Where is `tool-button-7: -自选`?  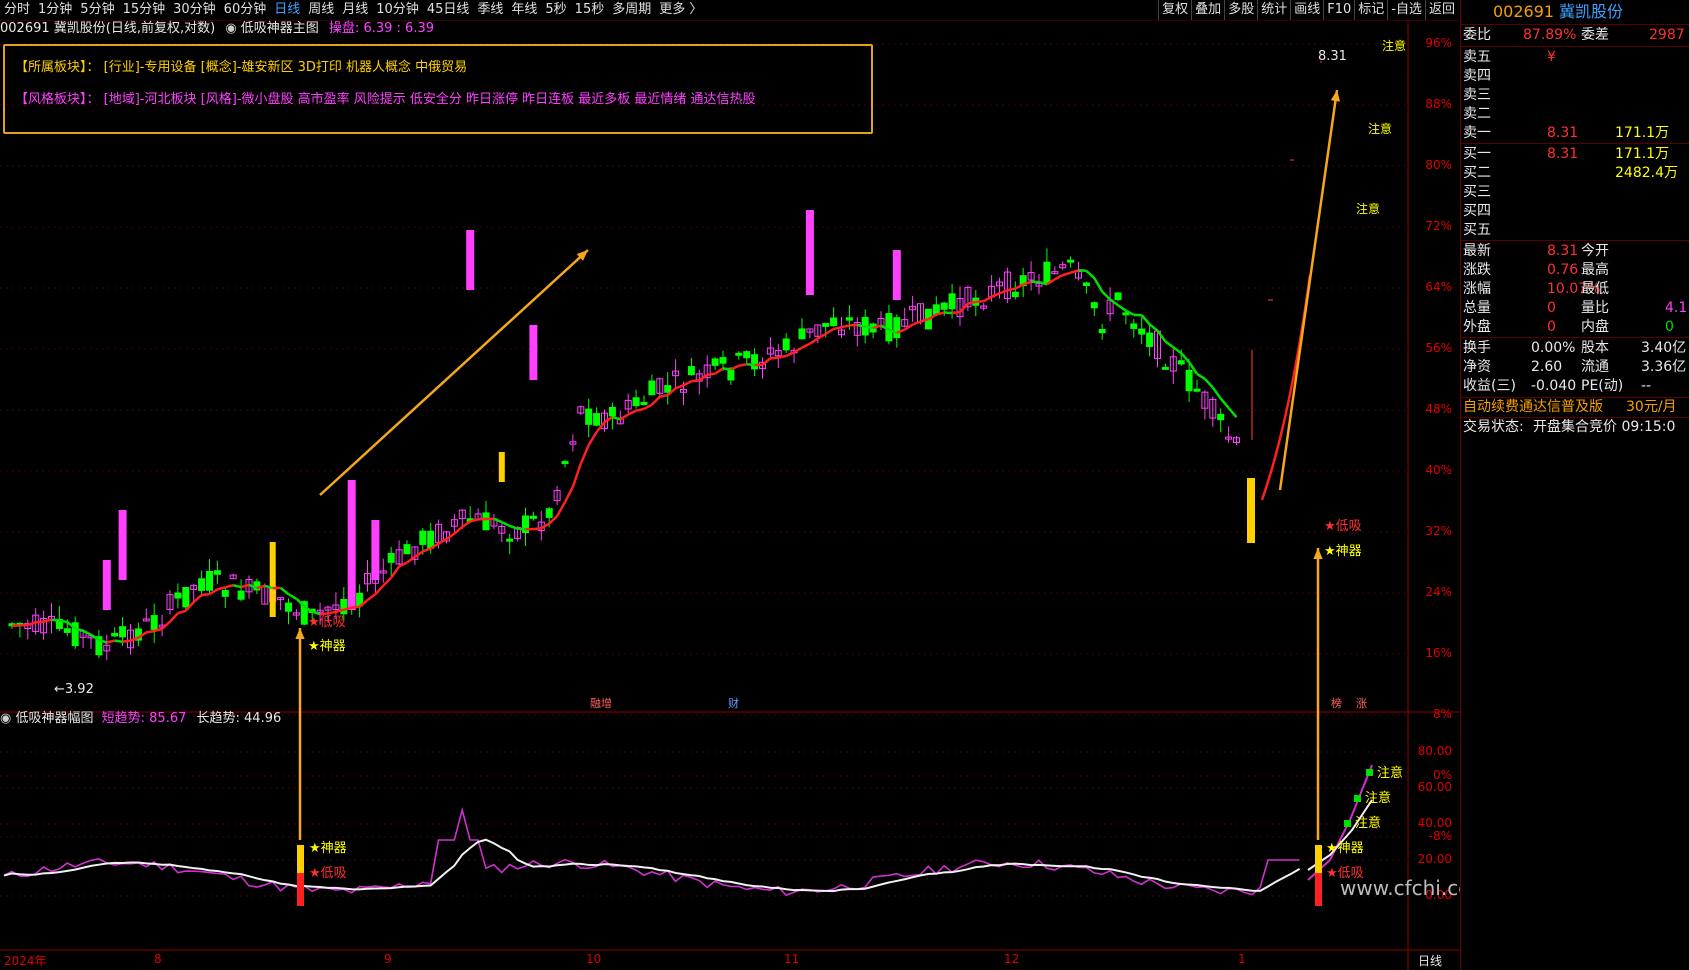
tool-button-7: -自选 is located at coordinates (1406, 10).